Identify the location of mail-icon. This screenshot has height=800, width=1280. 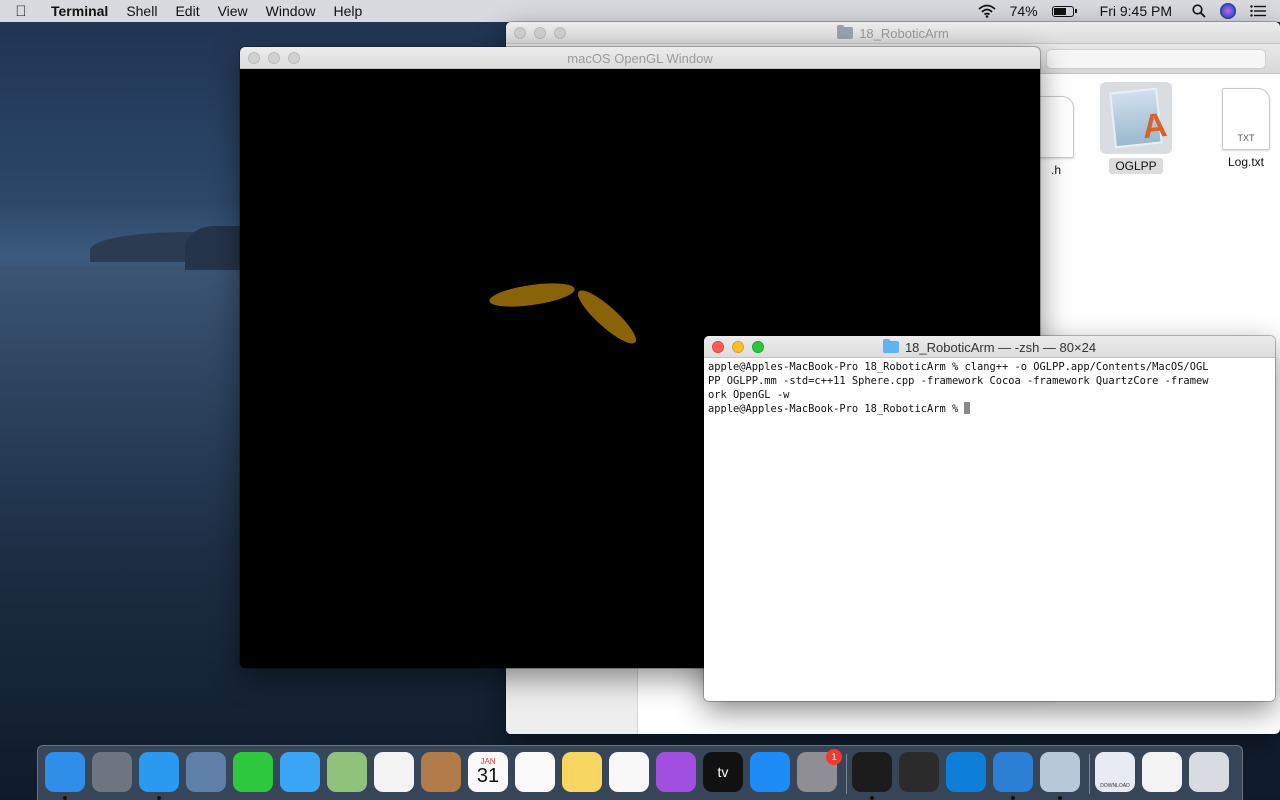
(206, 772).